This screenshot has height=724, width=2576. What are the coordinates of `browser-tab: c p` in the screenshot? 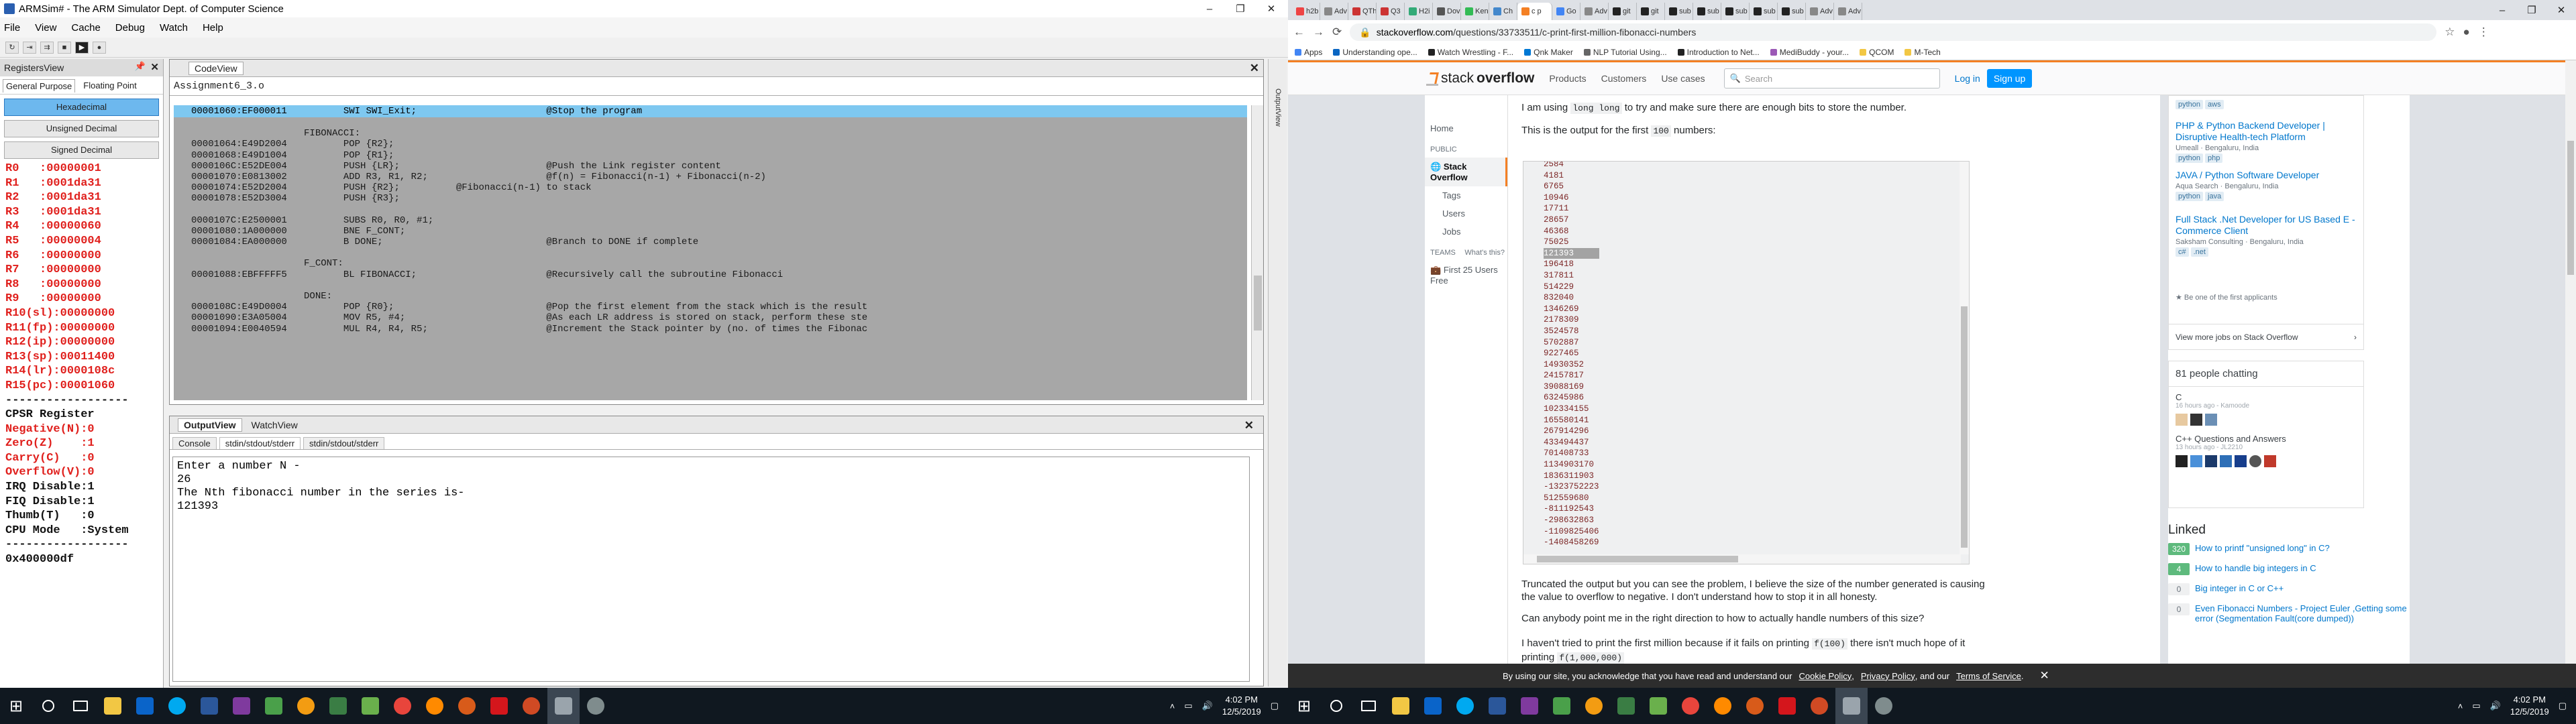 It's located at (1534, 11).